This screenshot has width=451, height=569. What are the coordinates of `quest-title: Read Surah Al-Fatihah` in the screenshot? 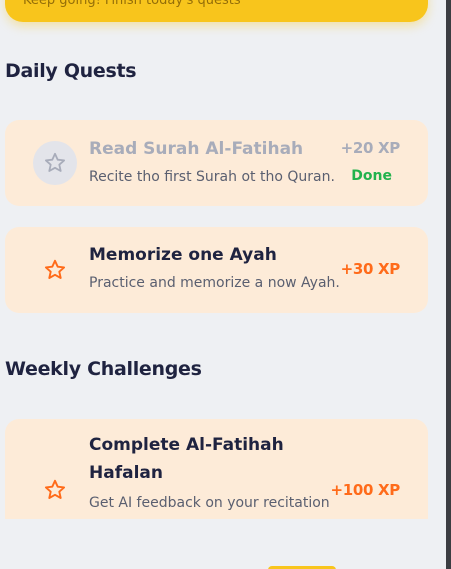 It's located at (196, 149).